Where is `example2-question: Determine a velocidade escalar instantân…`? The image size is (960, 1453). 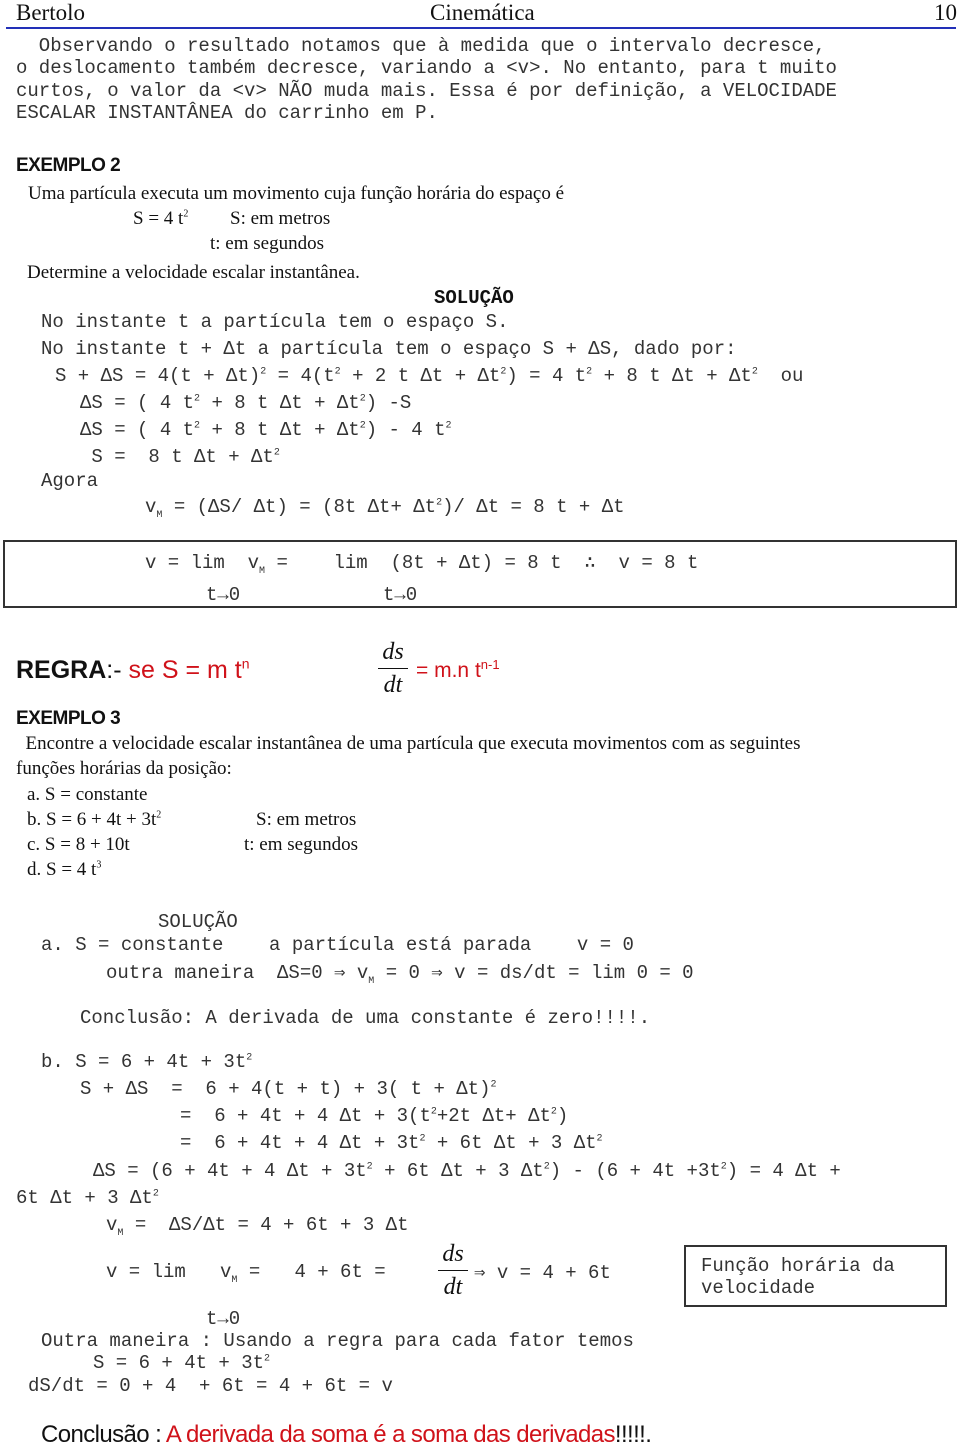 example2-question: Determine a velocidade escalar instantân… is located at coordinates (193, 272).